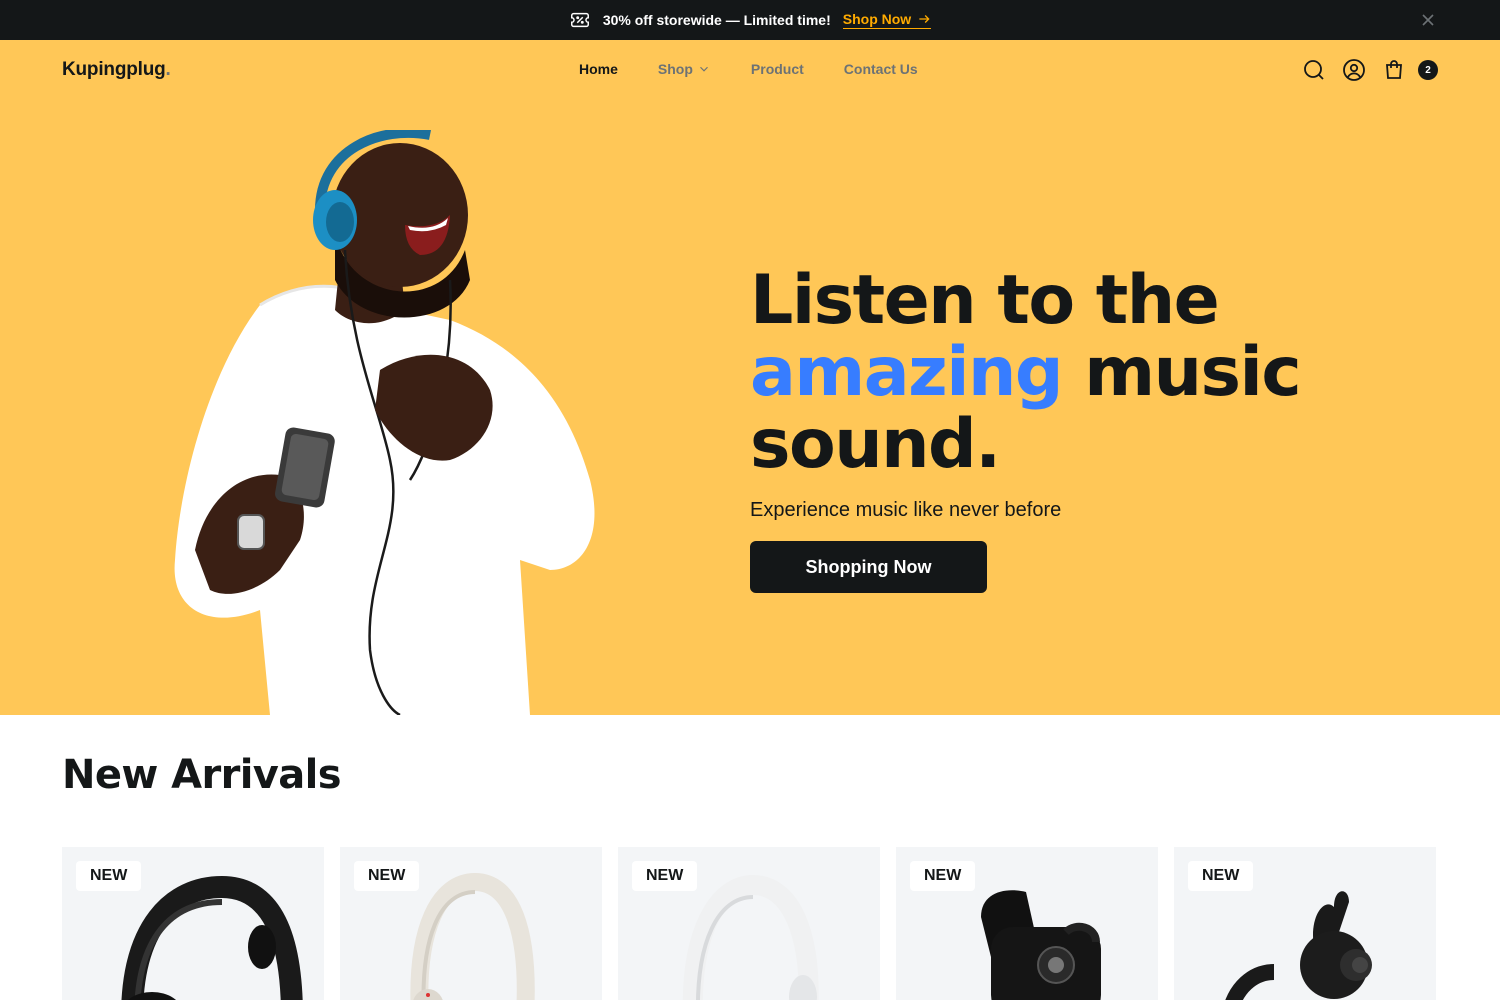 This screenshot has width=1500, height=1000. What do you see at coordinates (580, 20) in the screenshot?
I see `ticket-percent-icon` at bounding box center [580, 20].